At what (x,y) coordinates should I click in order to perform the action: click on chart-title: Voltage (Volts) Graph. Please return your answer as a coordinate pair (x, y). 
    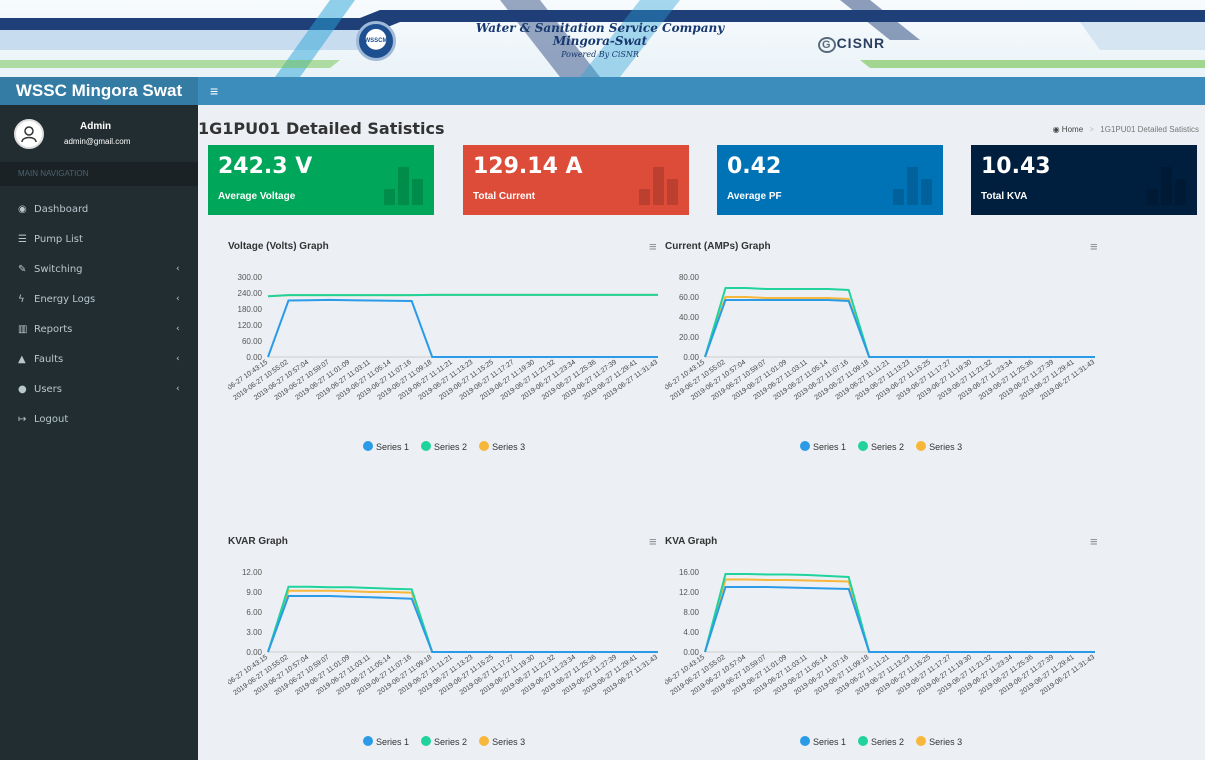
    Looking at the image, I should click on (278, 246).